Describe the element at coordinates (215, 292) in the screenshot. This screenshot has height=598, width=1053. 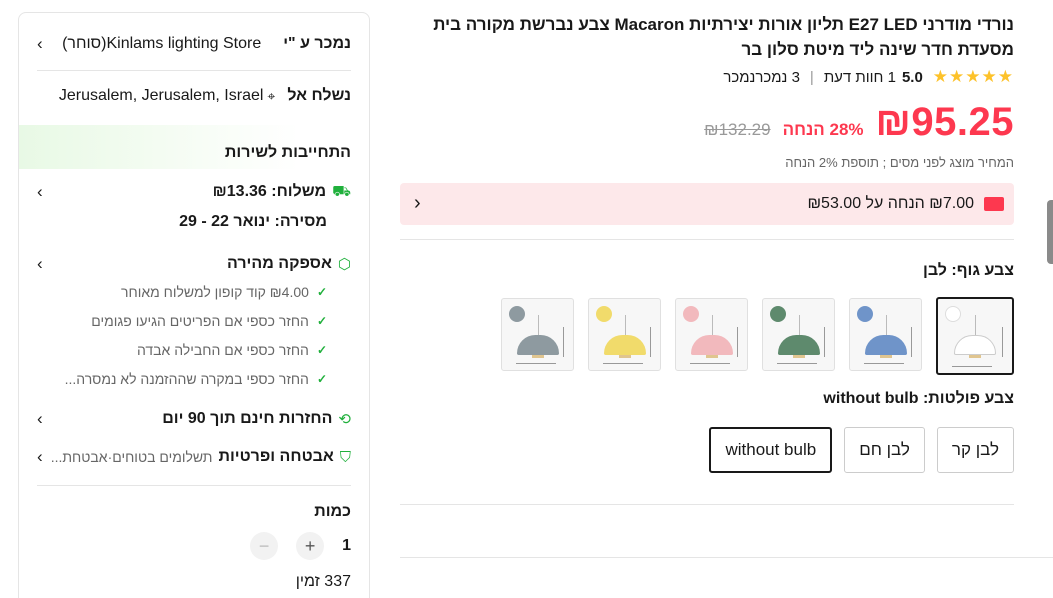
I see `guarantee-text: ₪4.00 קוד קופון למשלוח מאוחר` at that location.